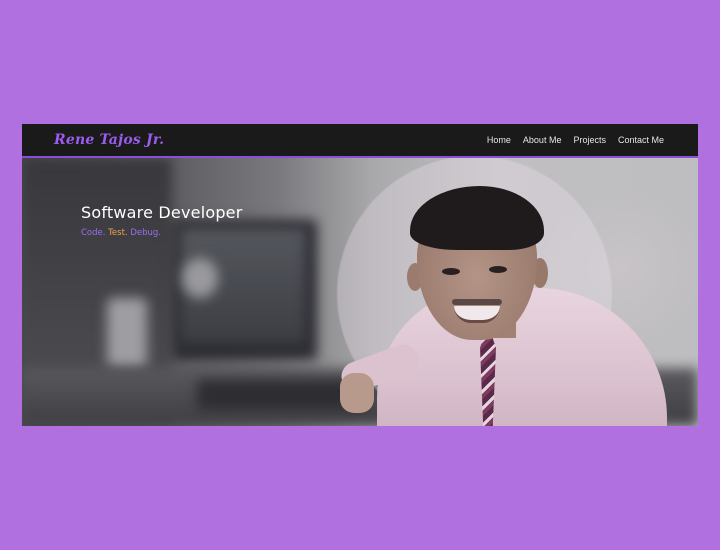 The width and height of the screenshot is (720, 550). Describe the element at coordinates (477, 302) in the screenshot. I see `portrait-mustache` at that location.